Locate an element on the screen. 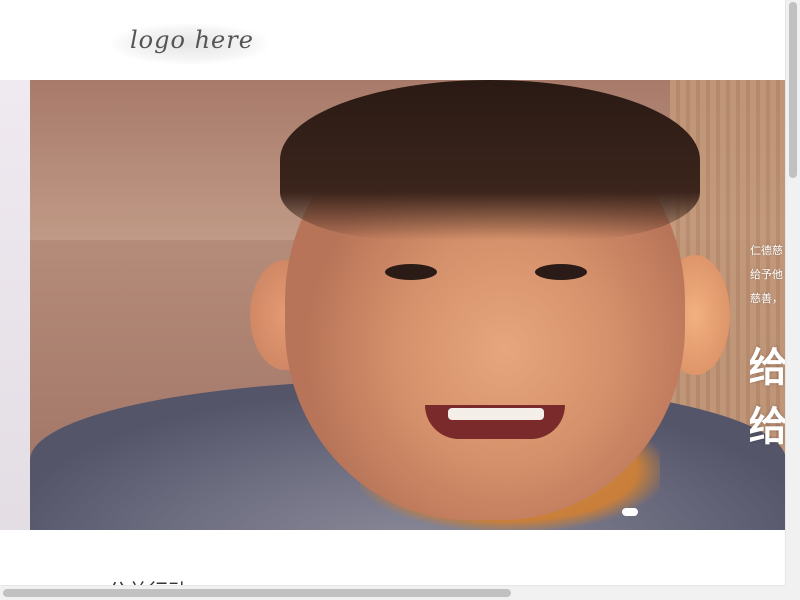 The width and height of the screenshot is (800, 600). photo-child-eye-right is located at coordinates (561, 272).